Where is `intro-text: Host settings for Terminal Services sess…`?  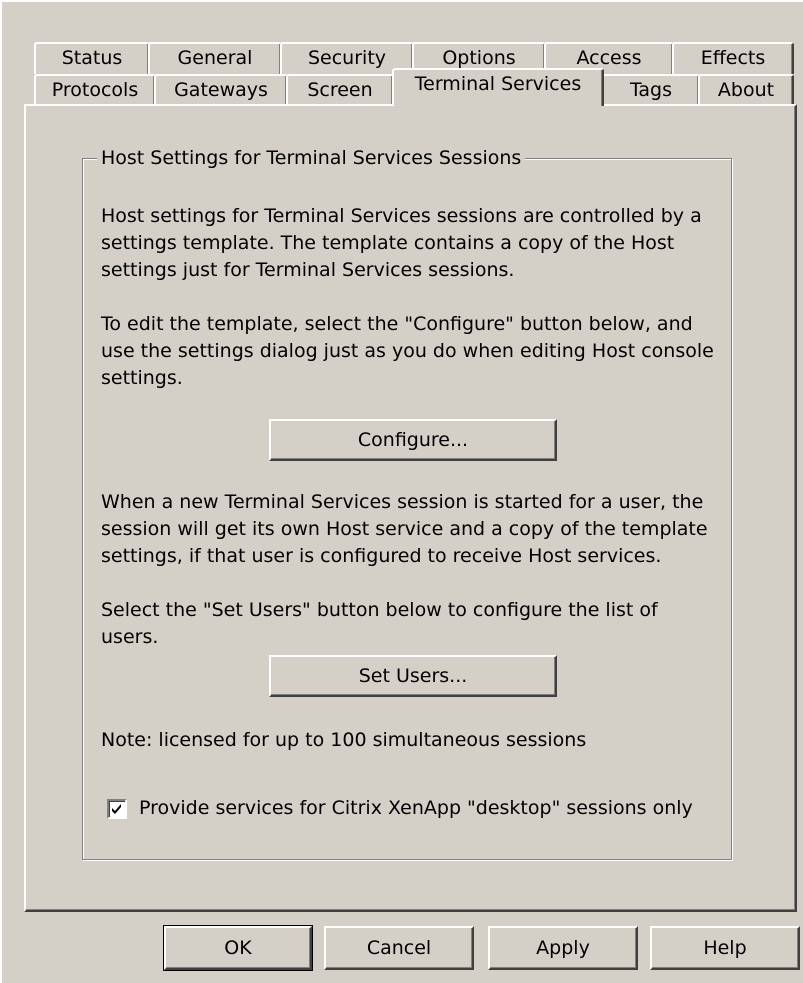 intro-text: Host settings for Terminal Services sess… is located at coordinates (401, 243).